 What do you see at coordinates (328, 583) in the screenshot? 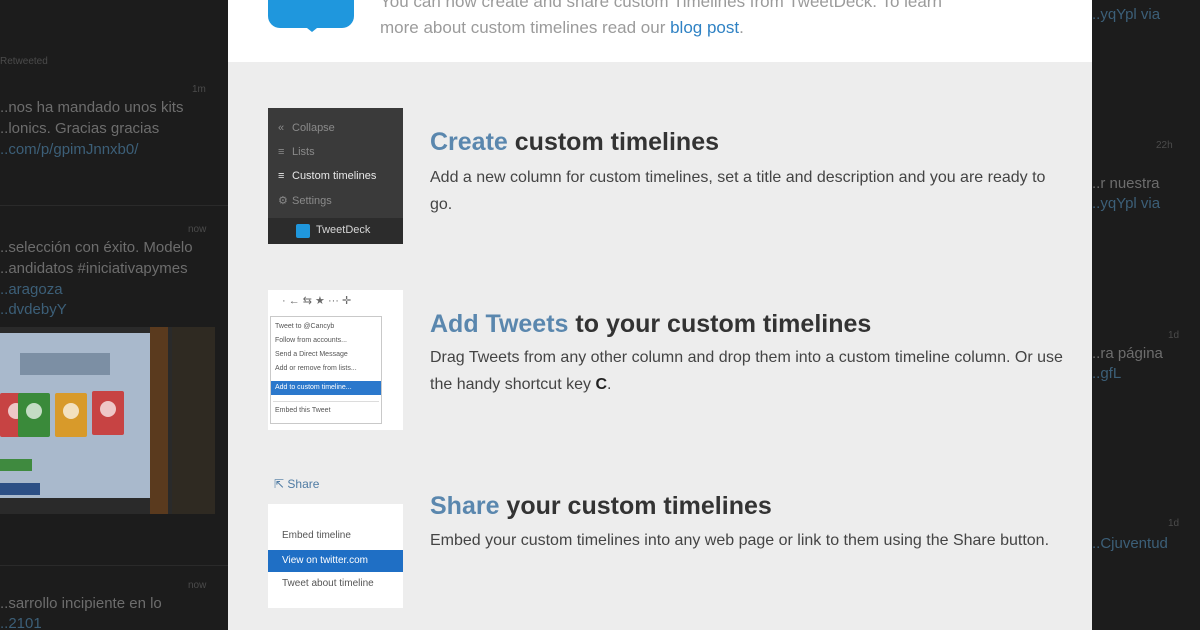
I see `share-menu-row: Tweet about timeline` at bounding box center [328, 583].